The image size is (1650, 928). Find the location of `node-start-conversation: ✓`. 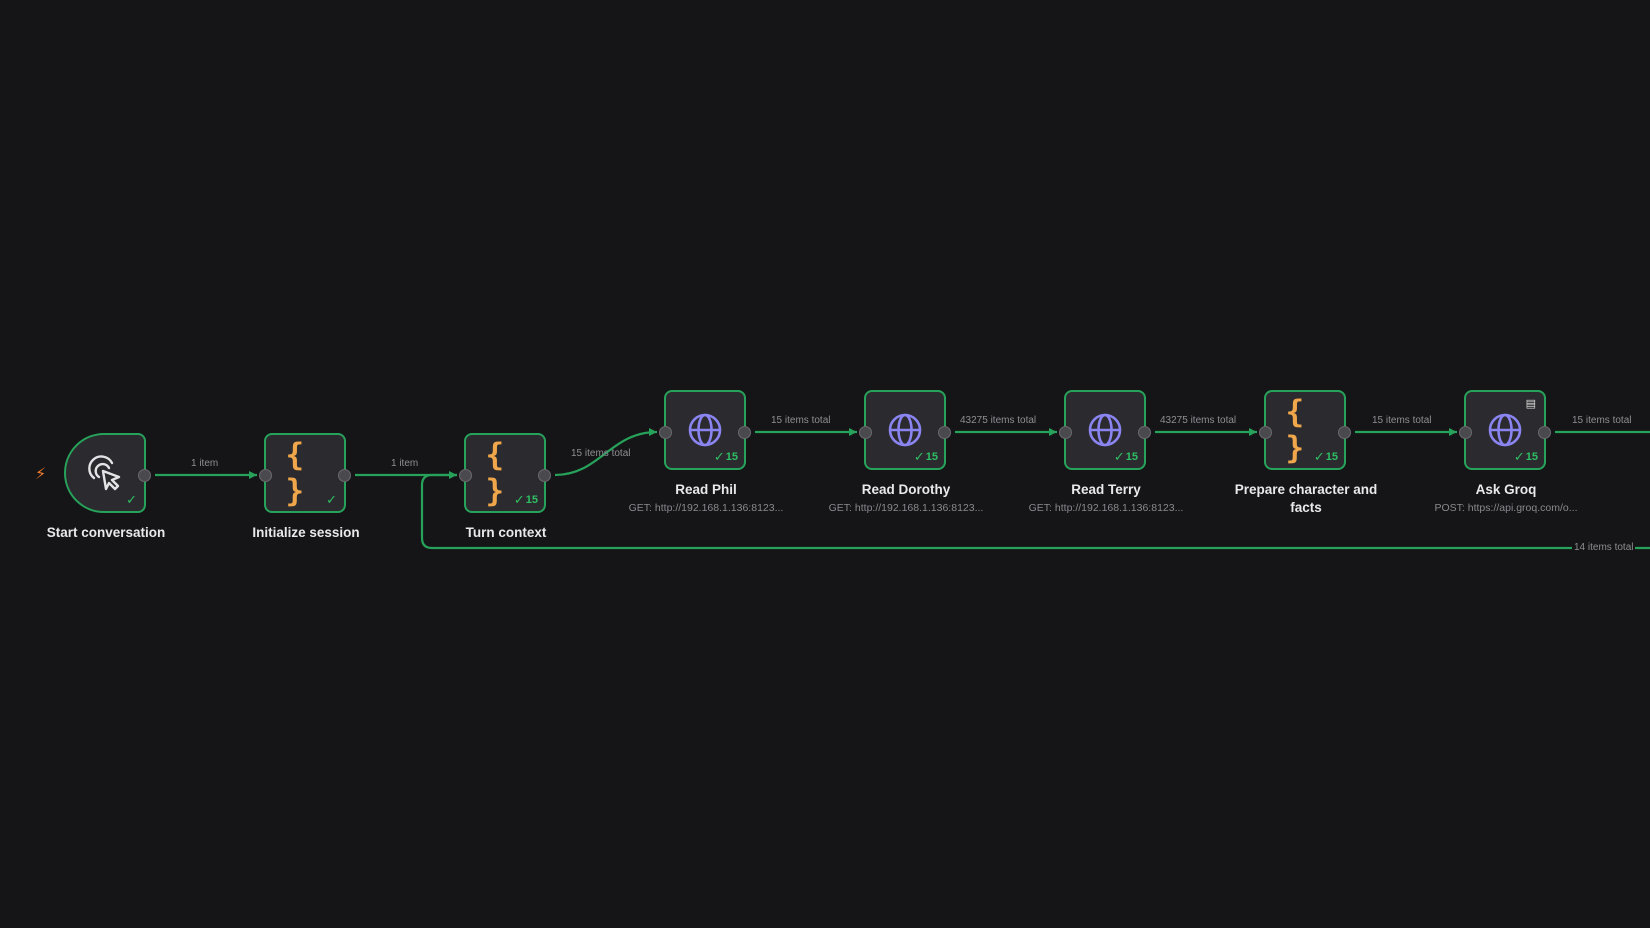

node-start-conversation: ✓ is located at coordinates (107, 473).